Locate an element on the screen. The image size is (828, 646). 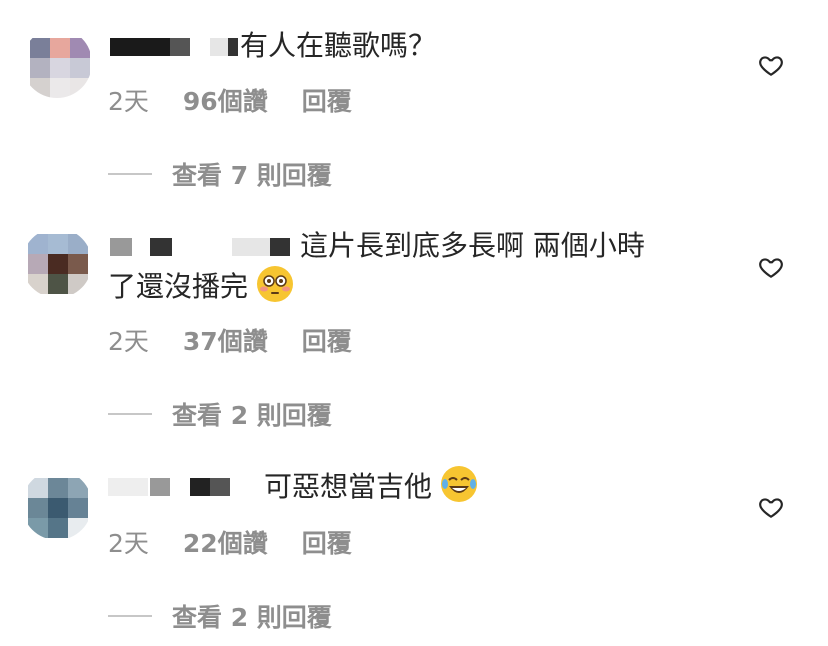
comment-meta: 2天 37個讚 回覆 is located at coordinates (230, 340).